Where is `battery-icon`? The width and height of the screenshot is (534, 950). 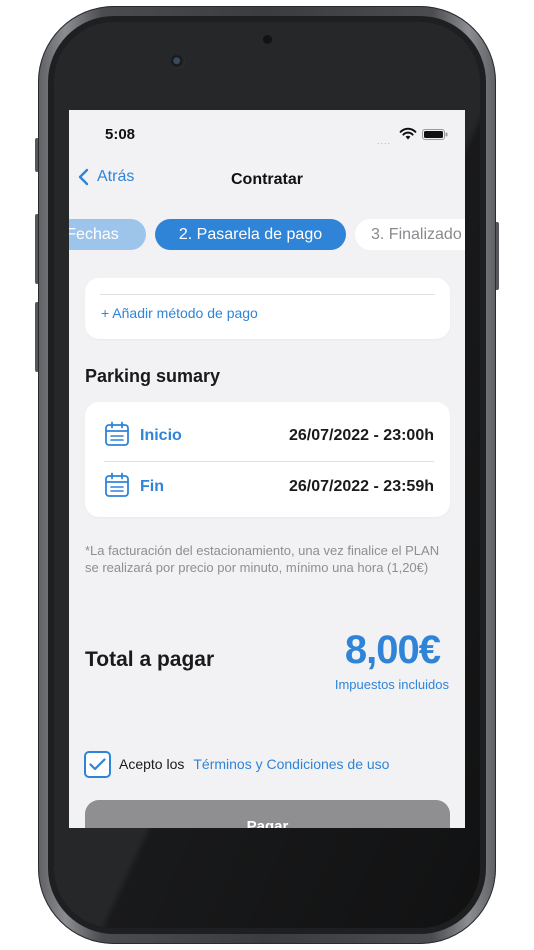 battery-icon is located at coordinates (435, 134).